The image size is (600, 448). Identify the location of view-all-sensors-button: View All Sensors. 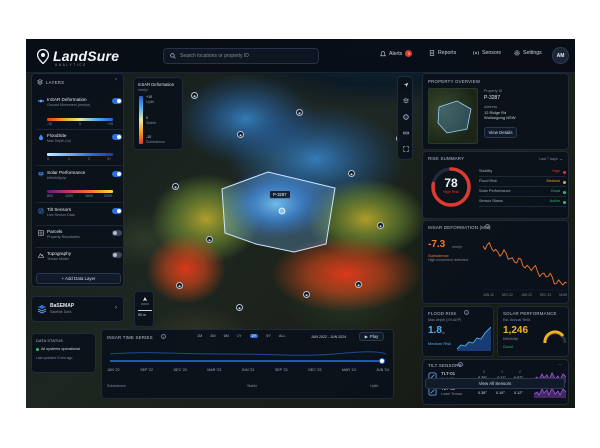
(495, 383).